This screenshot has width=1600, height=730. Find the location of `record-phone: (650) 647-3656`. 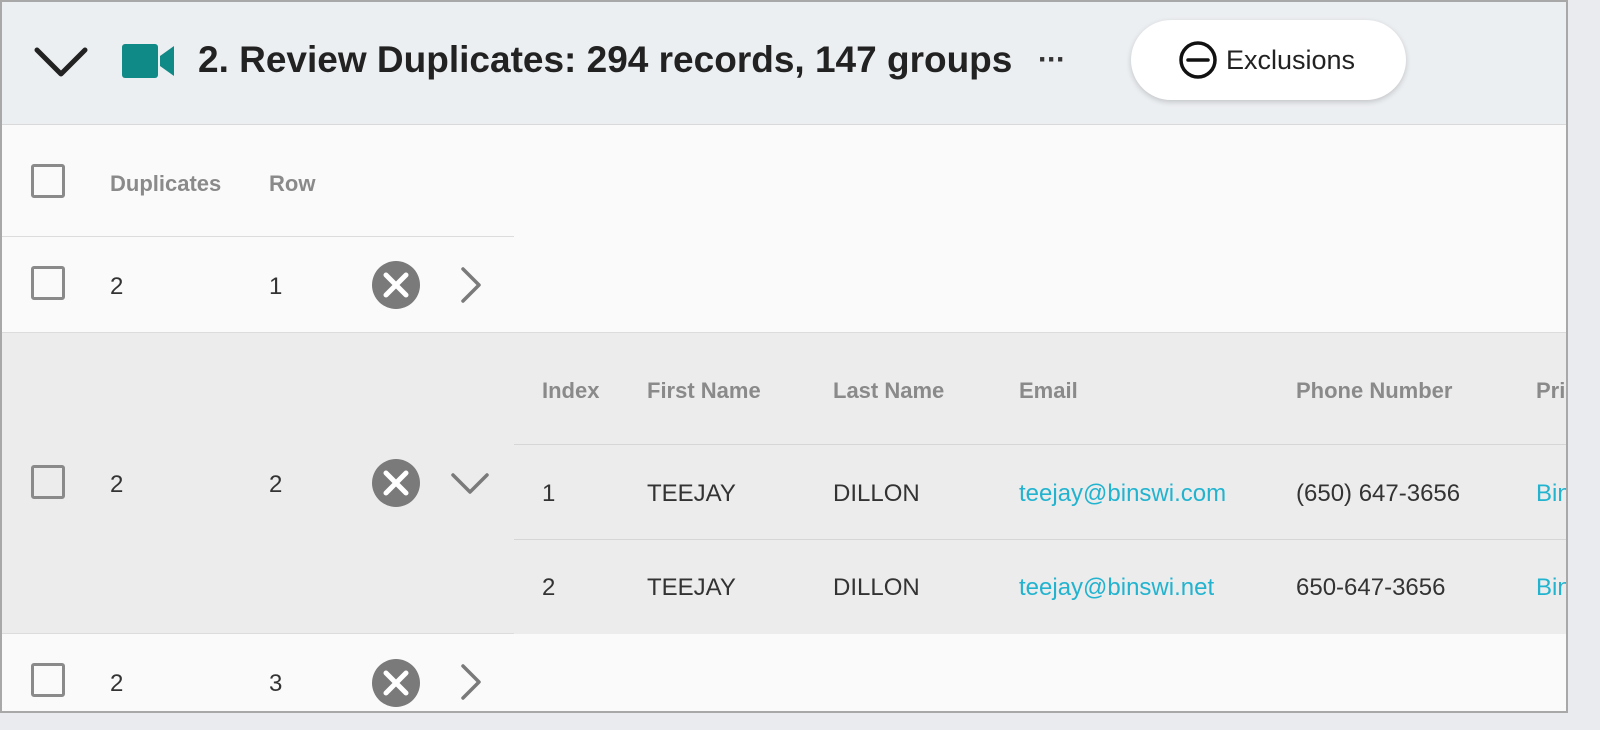

record-phone: (650) 647-3656 is located at coordinates (1378, 493).